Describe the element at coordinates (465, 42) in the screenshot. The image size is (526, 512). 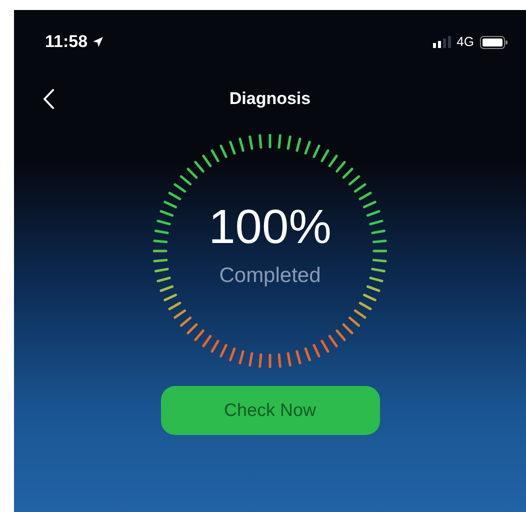
I see `network-label: 4G` at that location.